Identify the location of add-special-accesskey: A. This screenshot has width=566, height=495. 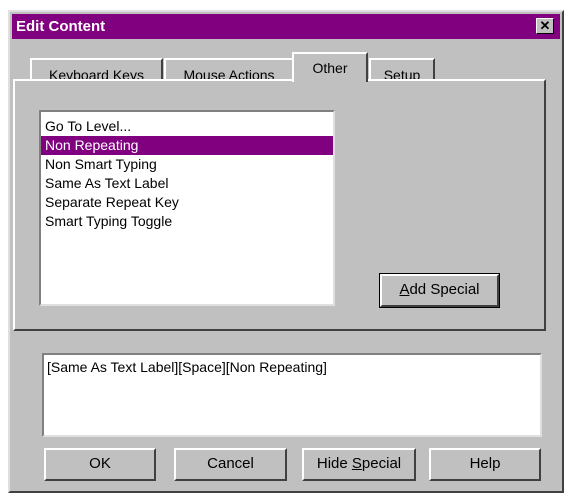
(404, 289).